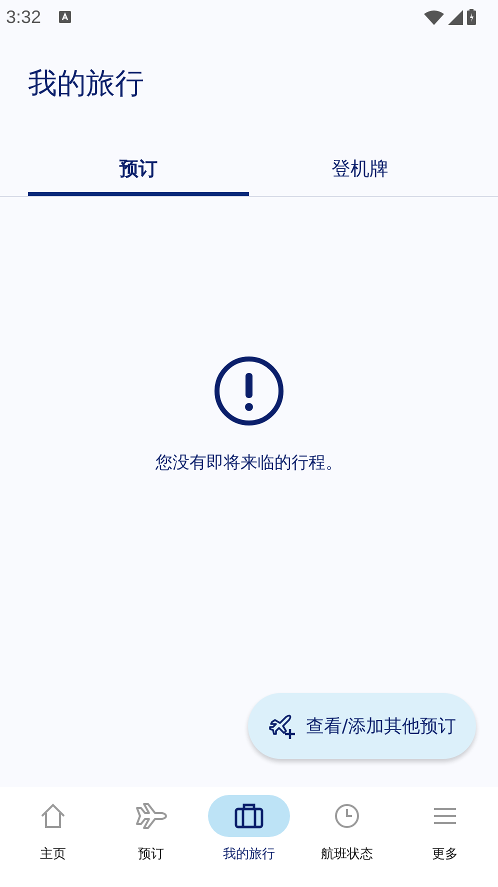  I want to click on empty-message: 您没有即将来临的行程。, so click(249, 463).